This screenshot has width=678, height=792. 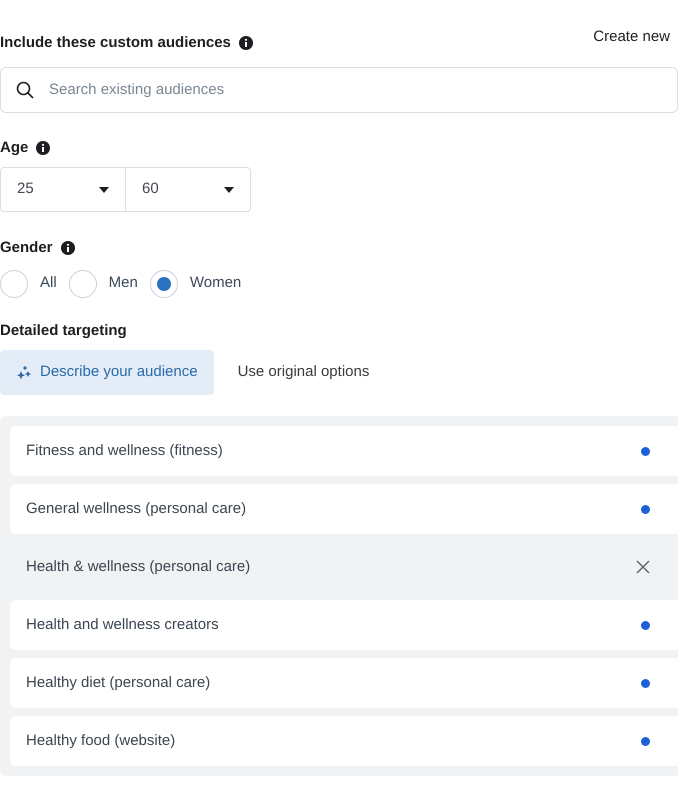 I want to click on section-label: Detailed targeting, so click(x=64, y=330).